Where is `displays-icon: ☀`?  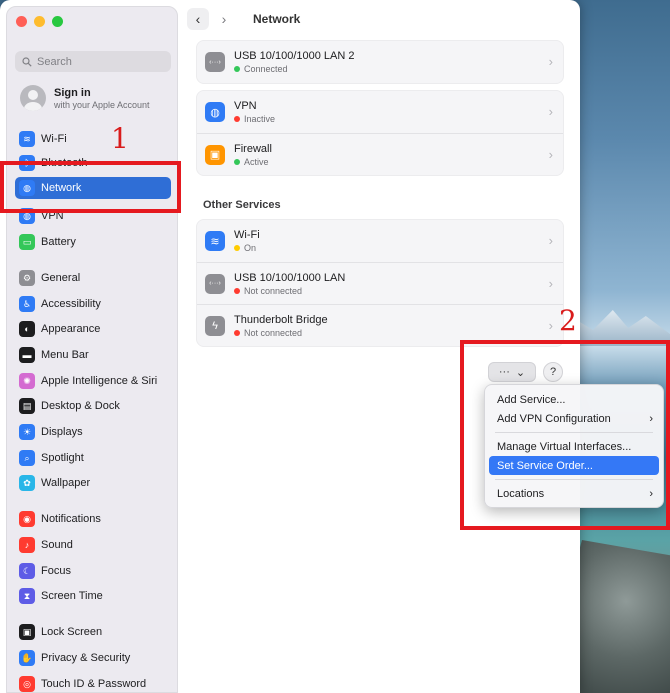
displays-icon: ☀ is located at coordinates (27, 432).